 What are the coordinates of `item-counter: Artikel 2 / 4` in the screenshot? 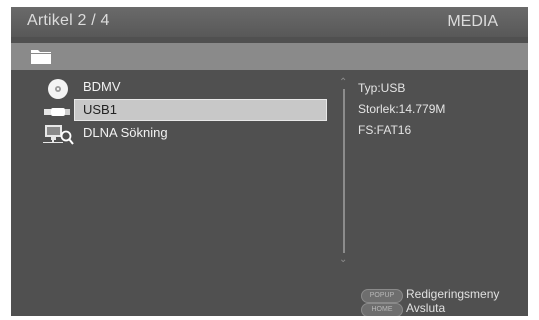 It's located at (68, 20).